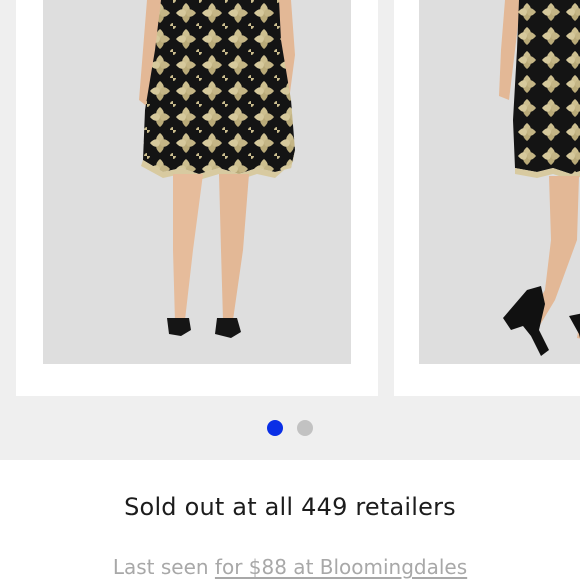 The image size is (580, 580). Describe the element at coordinates (290, 507) in the screenshot. I see `availability-status: Sold out at all 449 retailers` at that location.